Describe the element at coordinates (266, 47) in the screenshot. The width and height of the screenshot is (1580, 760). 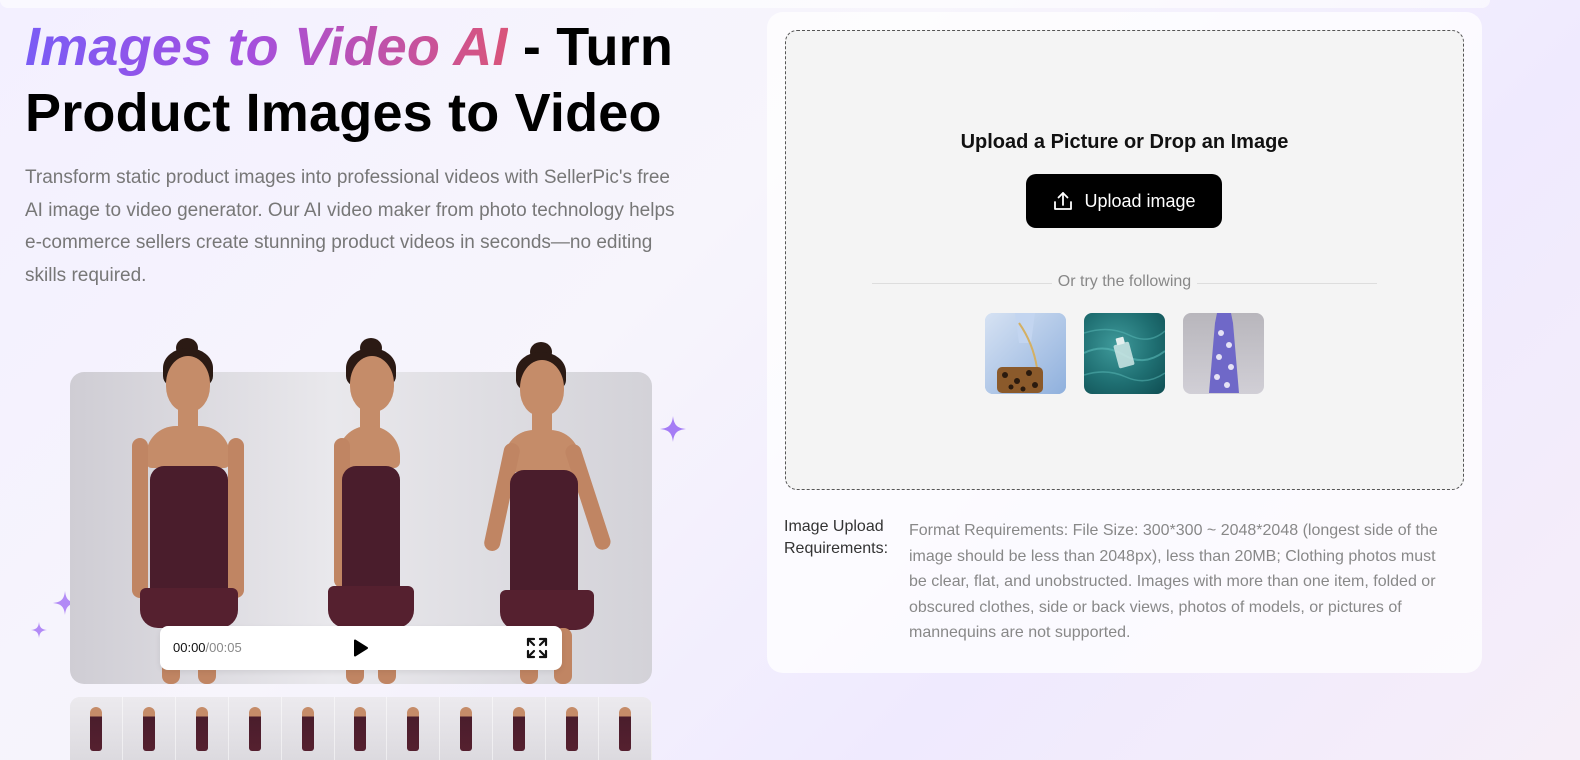
I see `title-highlight: Images to Video AI` at that location.